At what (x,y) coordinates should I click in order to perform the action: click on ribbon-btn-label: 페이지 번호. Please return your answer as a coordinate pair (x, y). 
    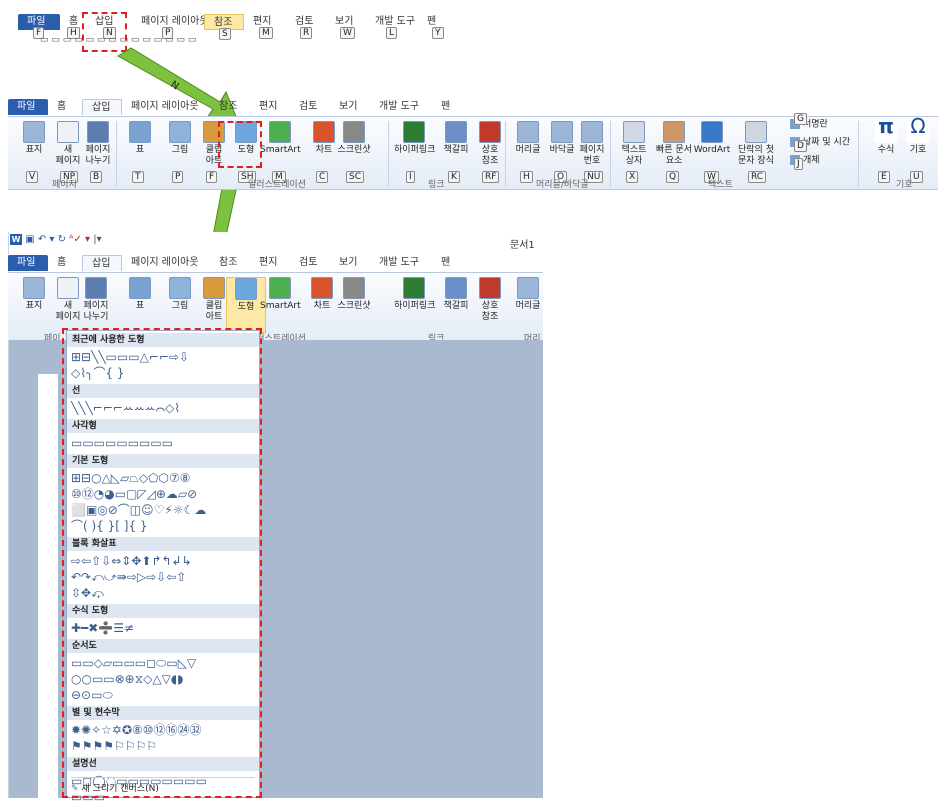
    Looking at the image, I should click on (592, 155).